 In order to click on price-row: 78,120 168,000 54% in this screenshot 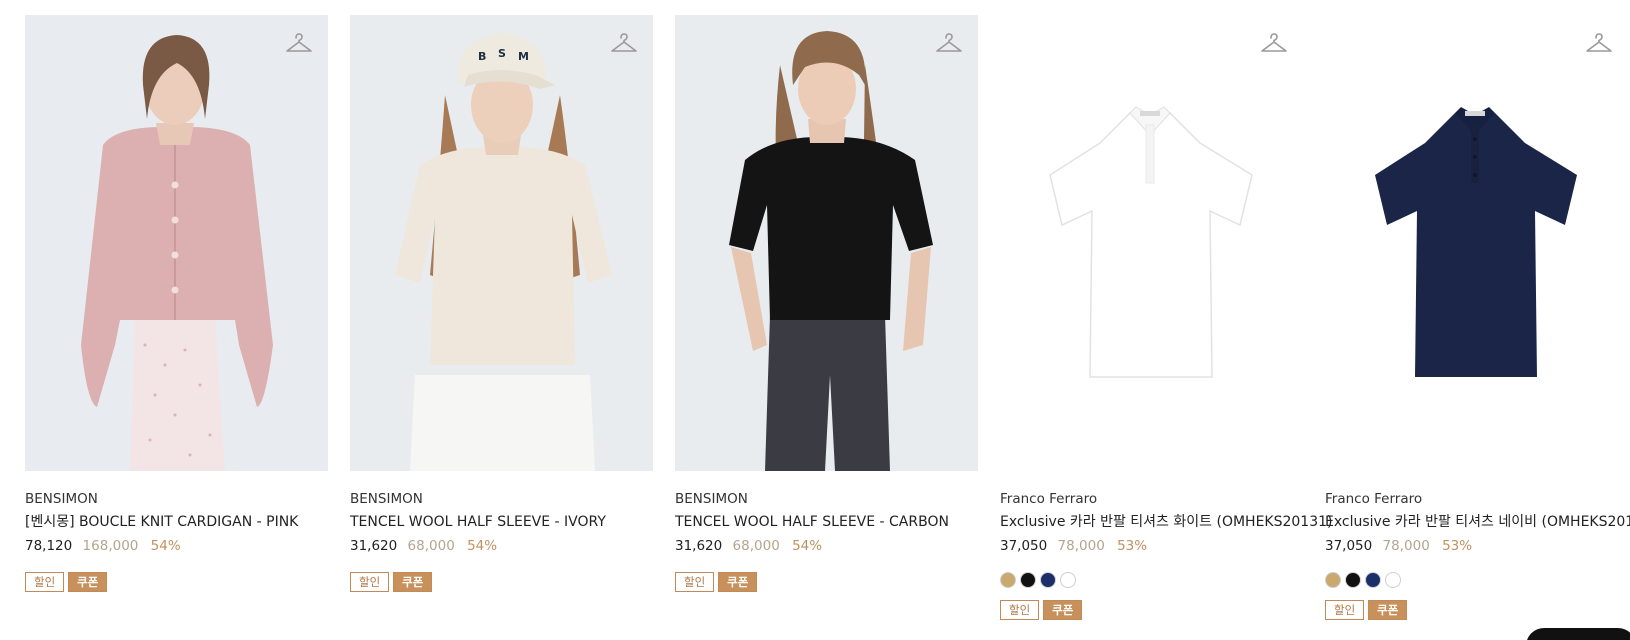, I will do `click(176, 546)`.